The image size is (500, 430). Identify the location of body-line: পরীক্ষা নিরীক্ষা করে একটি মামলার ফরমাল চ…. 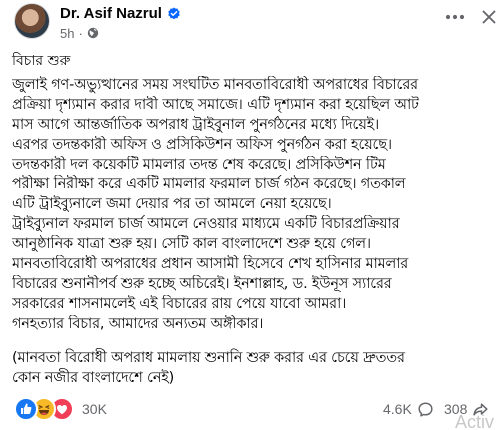
(209, 184).